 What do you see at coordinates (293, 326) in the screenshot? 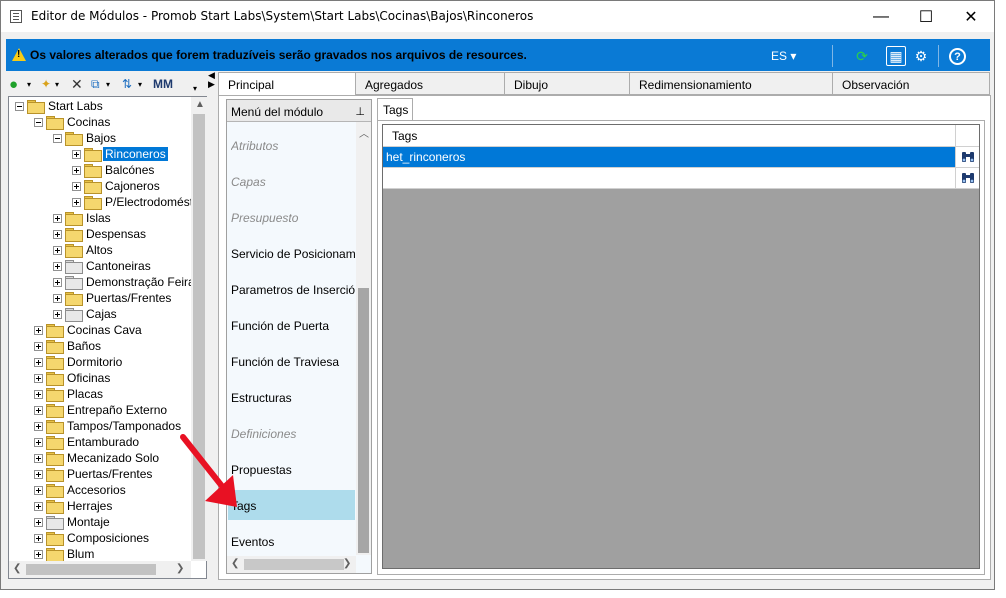
I see `menu-item-funci-n-de-puerta: Función de Puerta` at bounding box center [293, 326].